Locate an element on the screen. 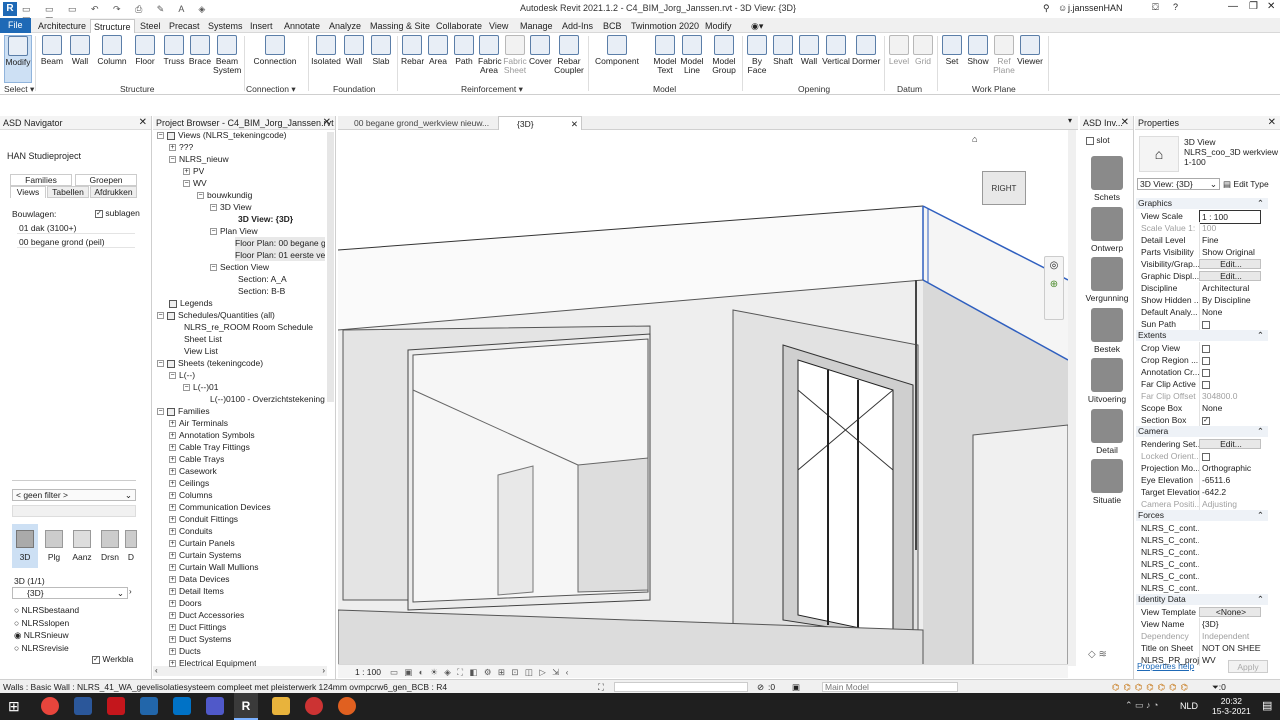  property-section-header: Forces ⌃ is located at coordinates (1202, 515).